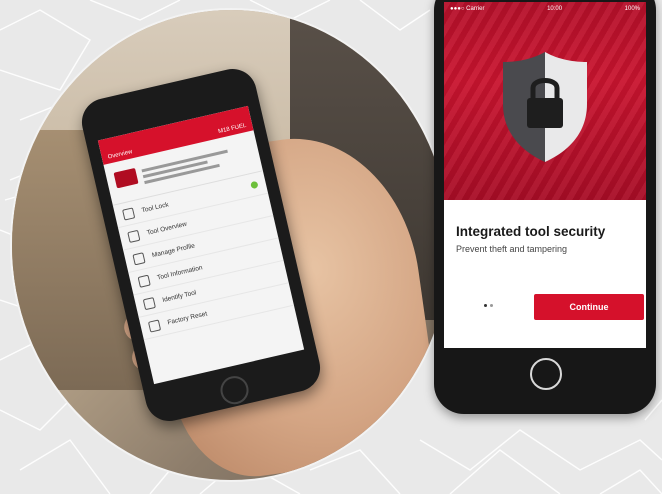  Describe the element at coordinates (179, 296) in the screenshot. I see `menu-item-label: Identify Tool` at that location.